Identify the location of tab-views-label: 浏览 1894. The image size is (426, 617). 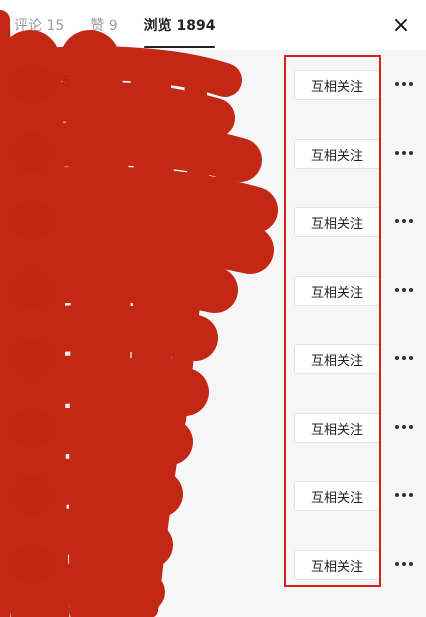
(179, 26).